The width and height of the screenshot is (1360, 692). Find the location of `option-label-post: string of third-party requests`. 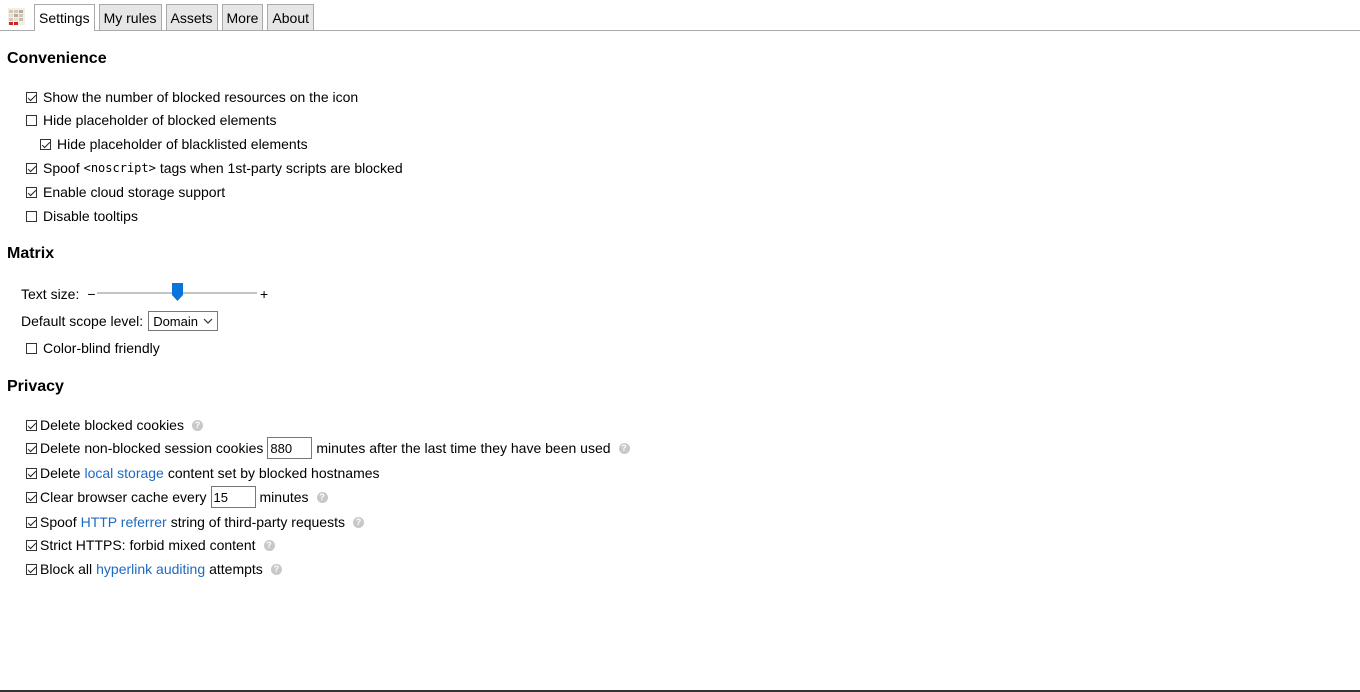

option-label-post: string of third-party requests is located at coordinates (257, 522).